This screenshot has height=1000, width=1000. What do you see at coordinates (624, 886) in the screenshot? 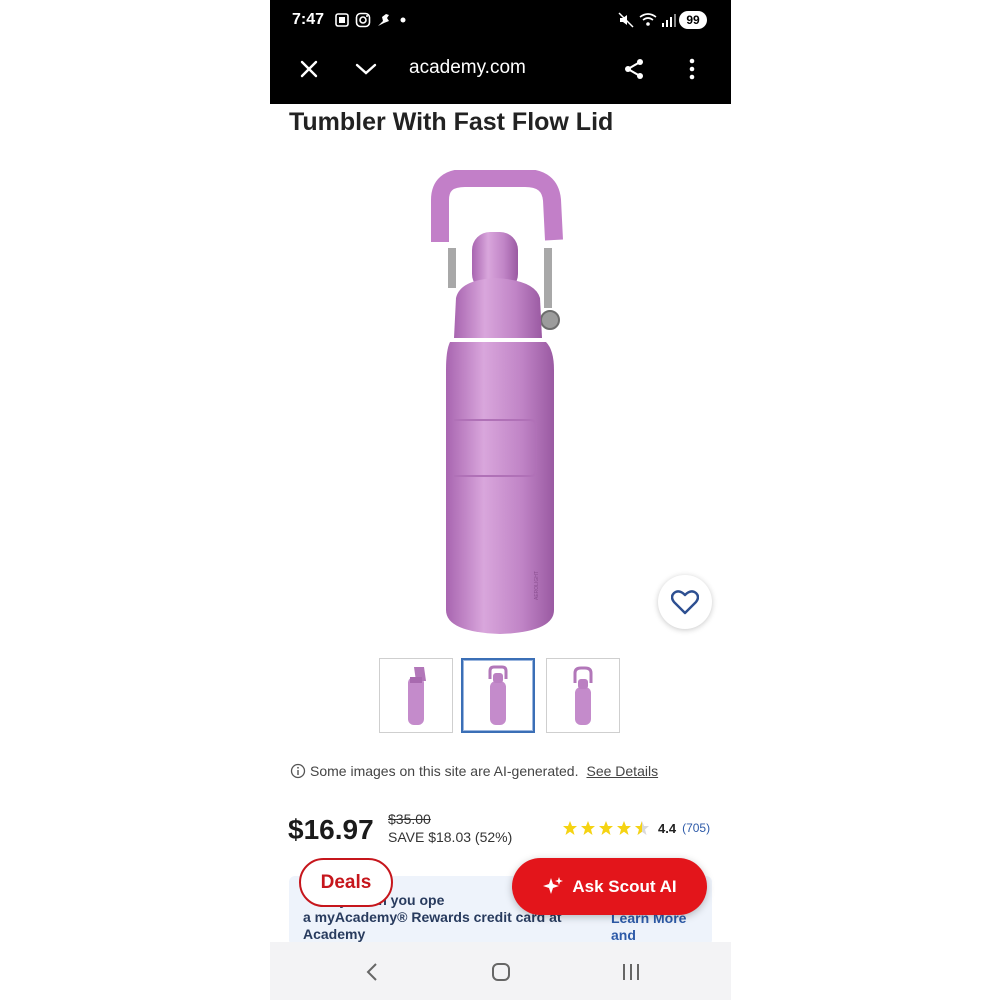
I see `ask-scout-label: Ask Scout AI` at bounding box center [624, 886].